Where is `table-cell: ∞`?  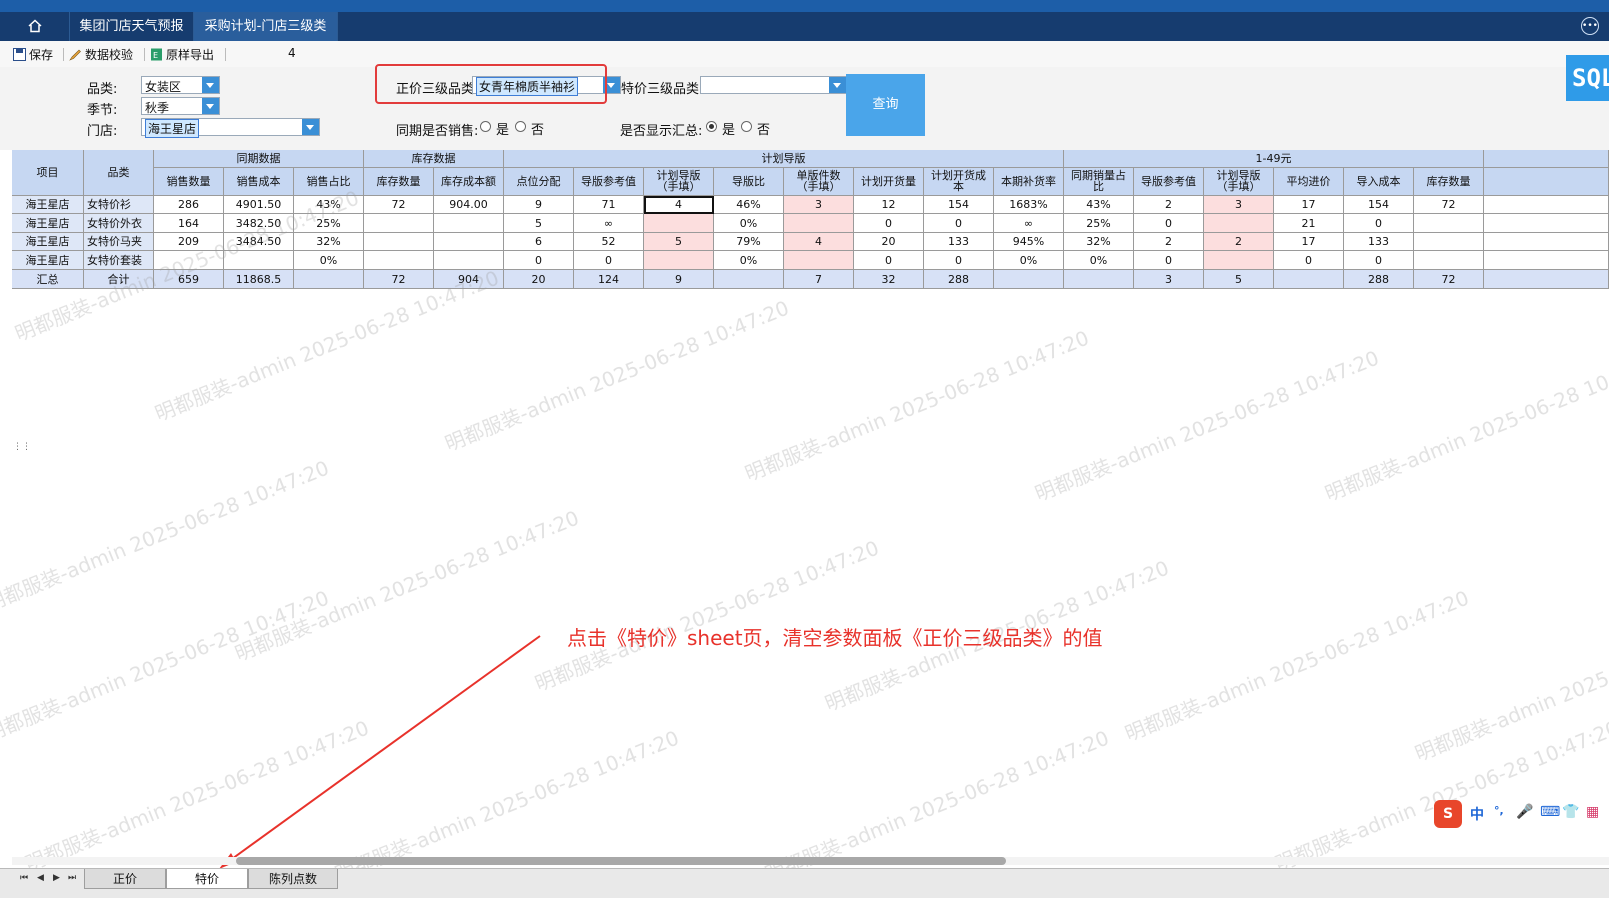
table-cell: ∞ is located at coordinates (609, 223).